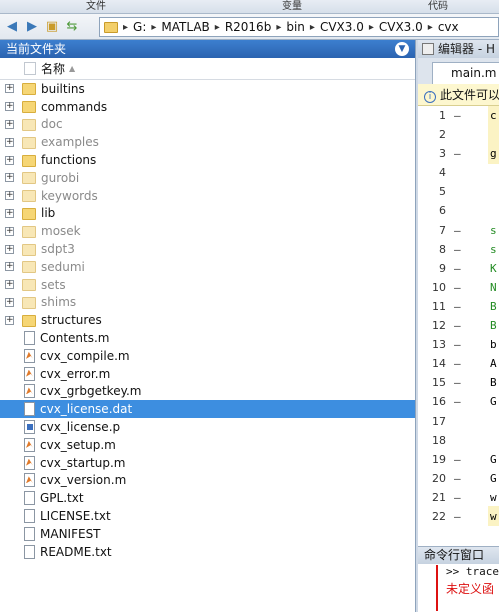  What do you see at coordinates (207, 409) in the screenshot?
I see `file-row: cvx_license.dat` at bounding box center [207, 409].